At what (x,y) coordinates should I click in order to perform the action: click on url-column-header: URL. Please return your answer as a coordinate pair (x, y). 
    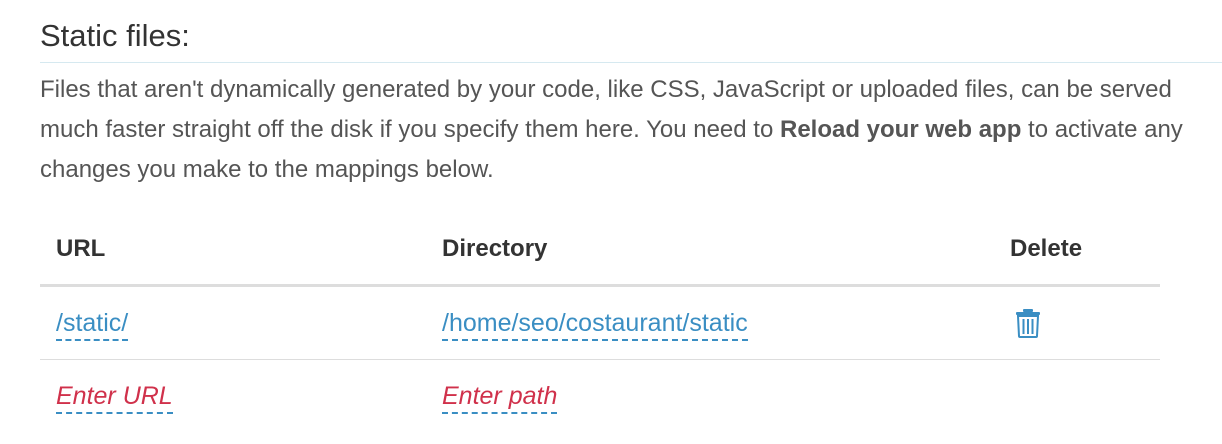
    Looking at the image, I should click on (233, 250).